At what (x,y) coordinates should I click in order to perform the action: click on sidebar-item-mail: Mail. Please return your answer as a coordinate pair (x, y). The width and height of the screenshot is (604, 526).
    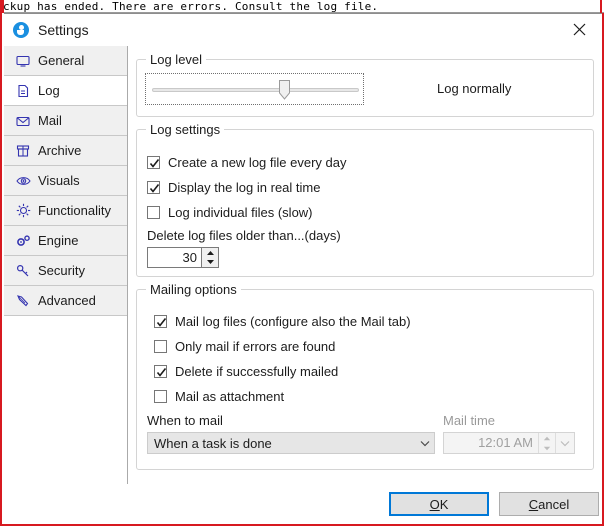
    Looking at the image, I should click on (65, 121).